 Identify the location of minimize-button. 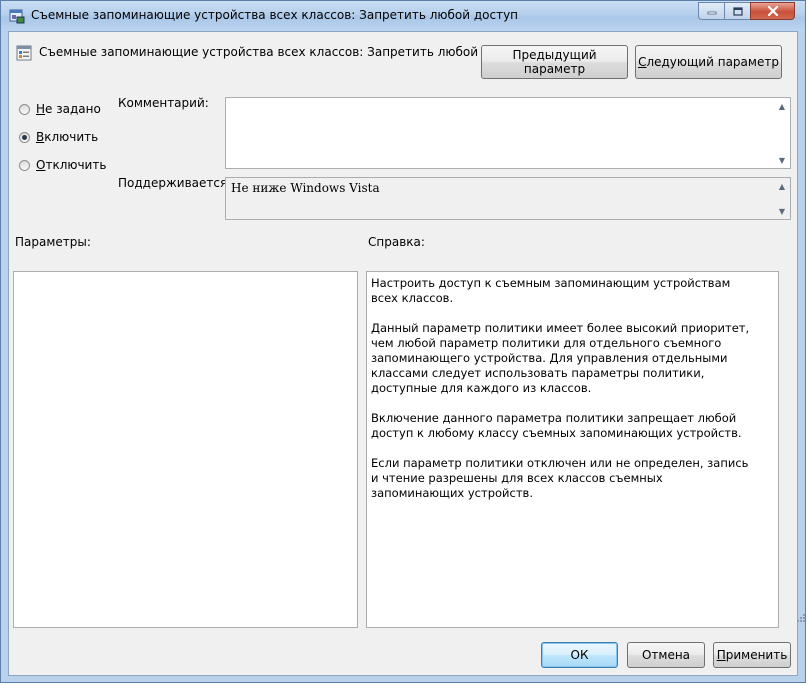
(711, 11).